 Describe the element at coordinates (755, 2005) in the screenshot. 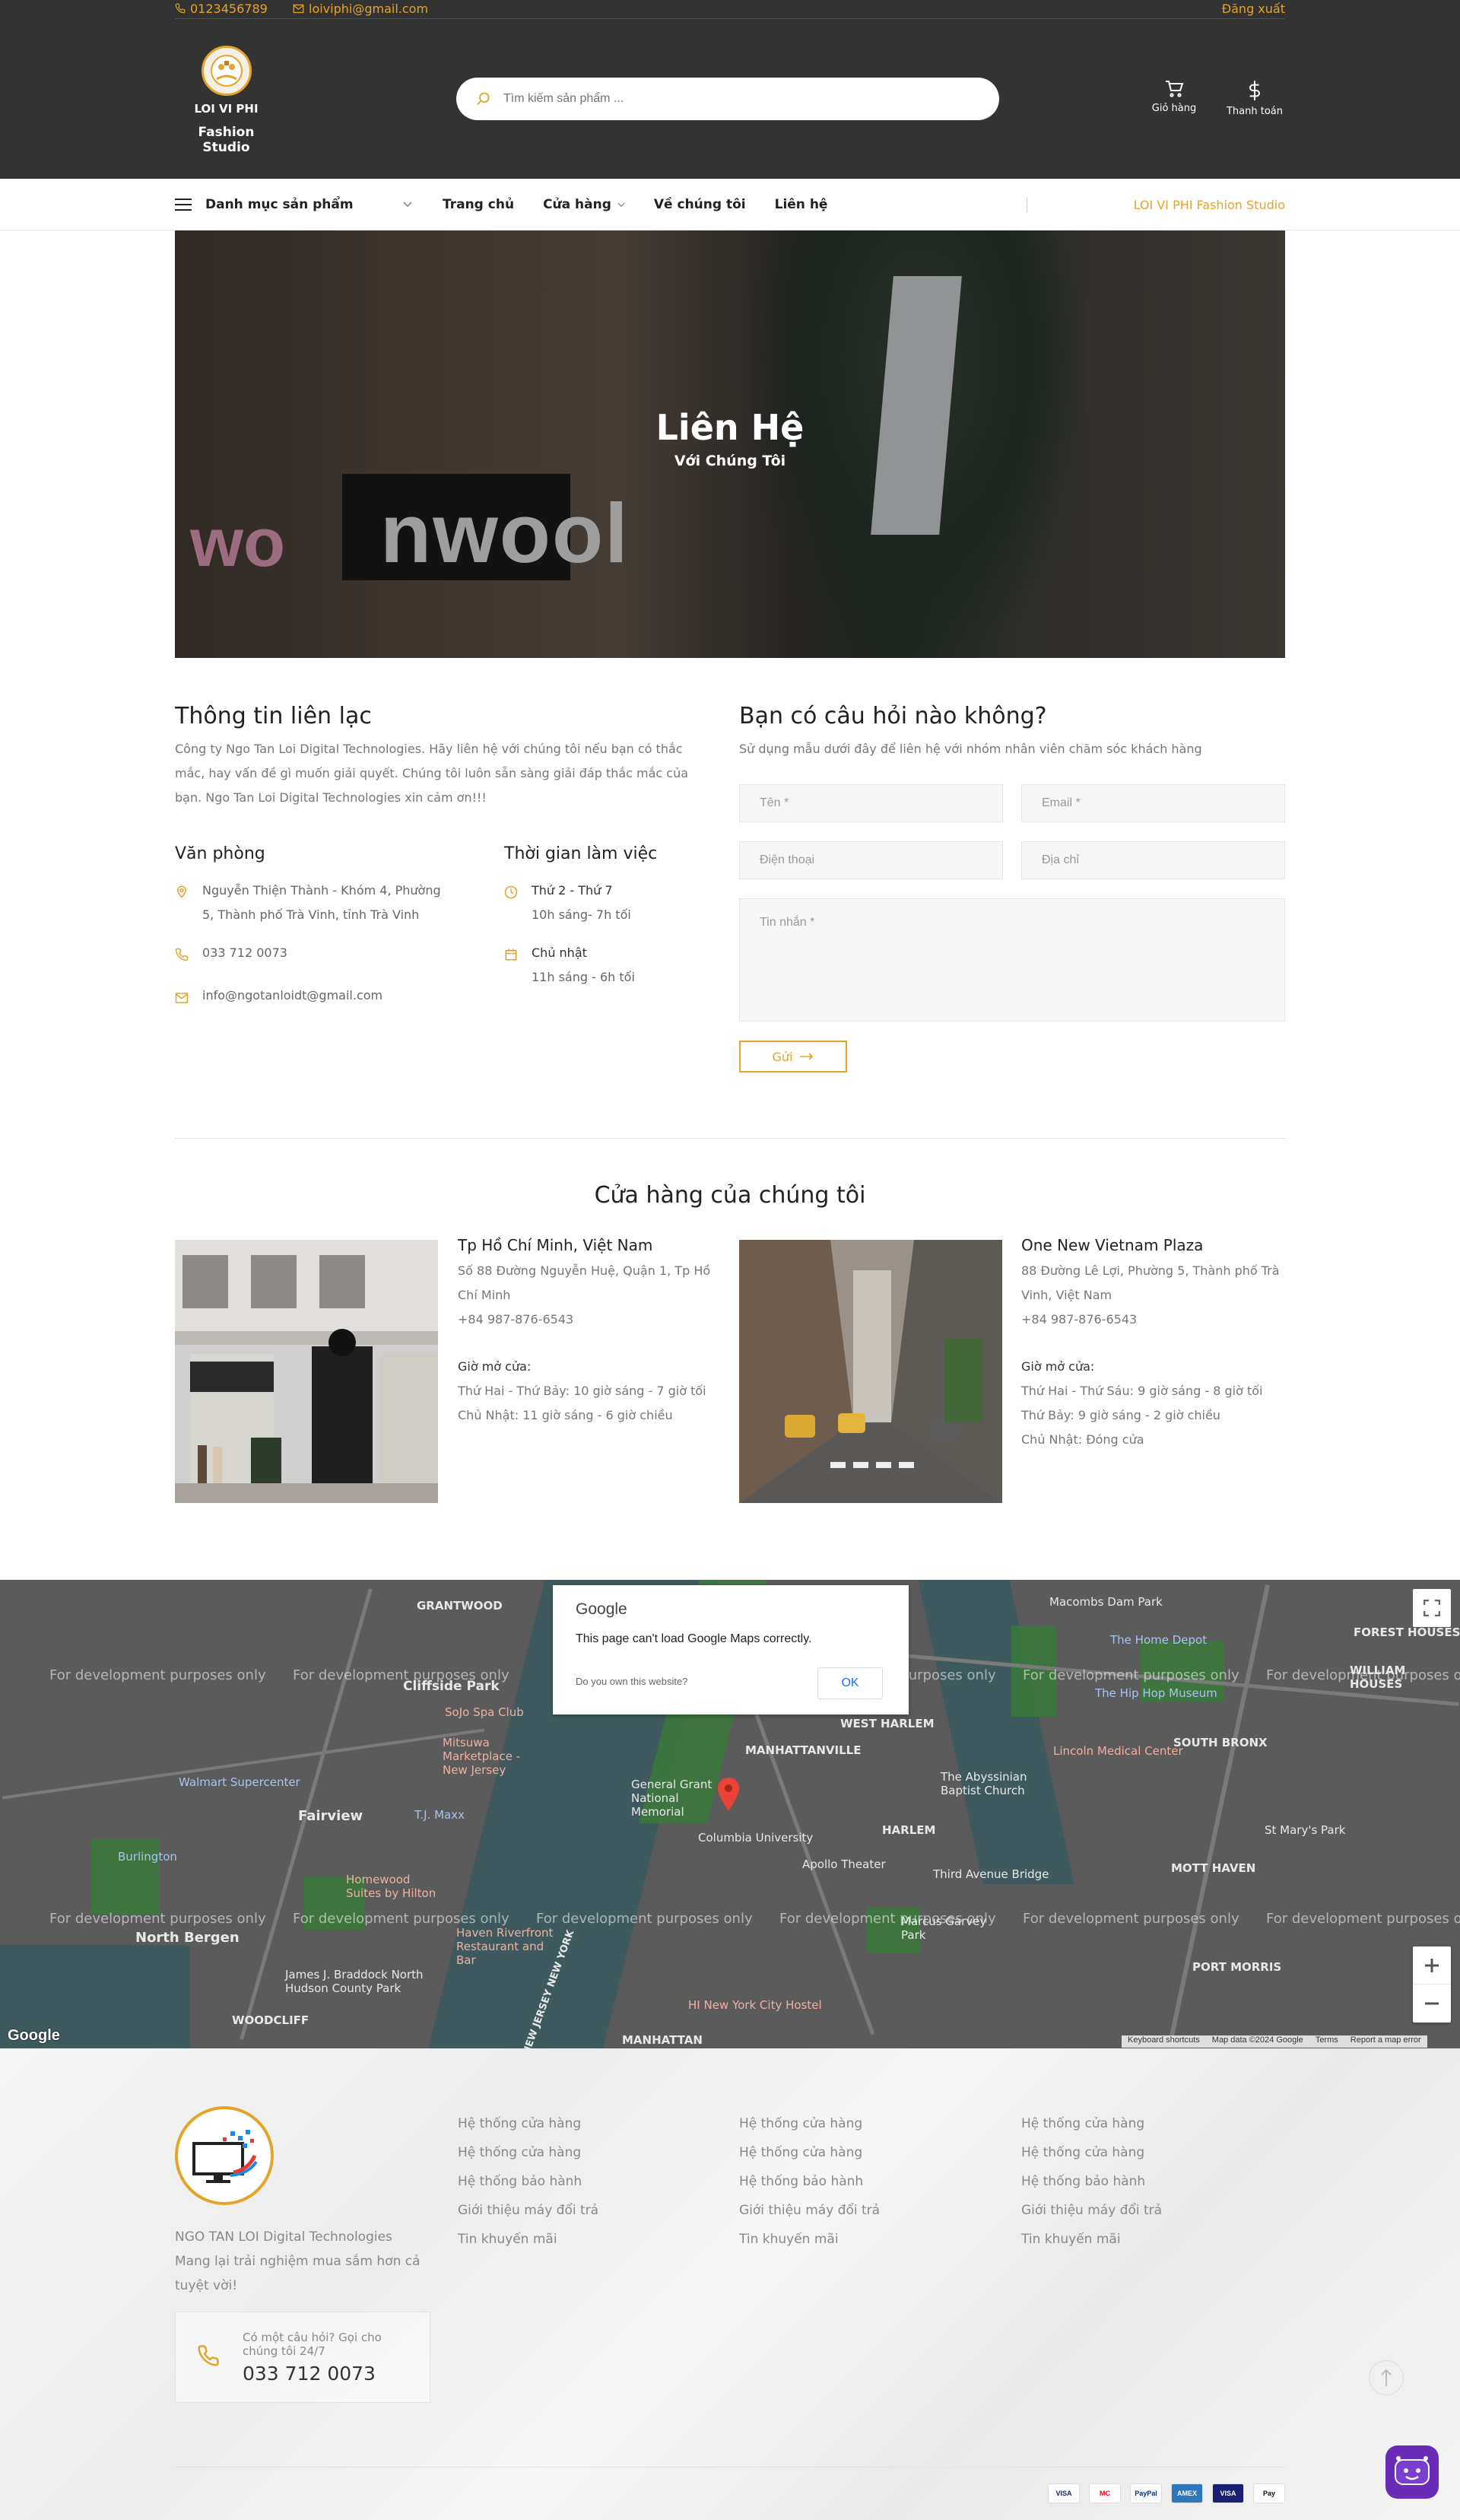

I see `map-label: HI New York City Hostel` at that location.